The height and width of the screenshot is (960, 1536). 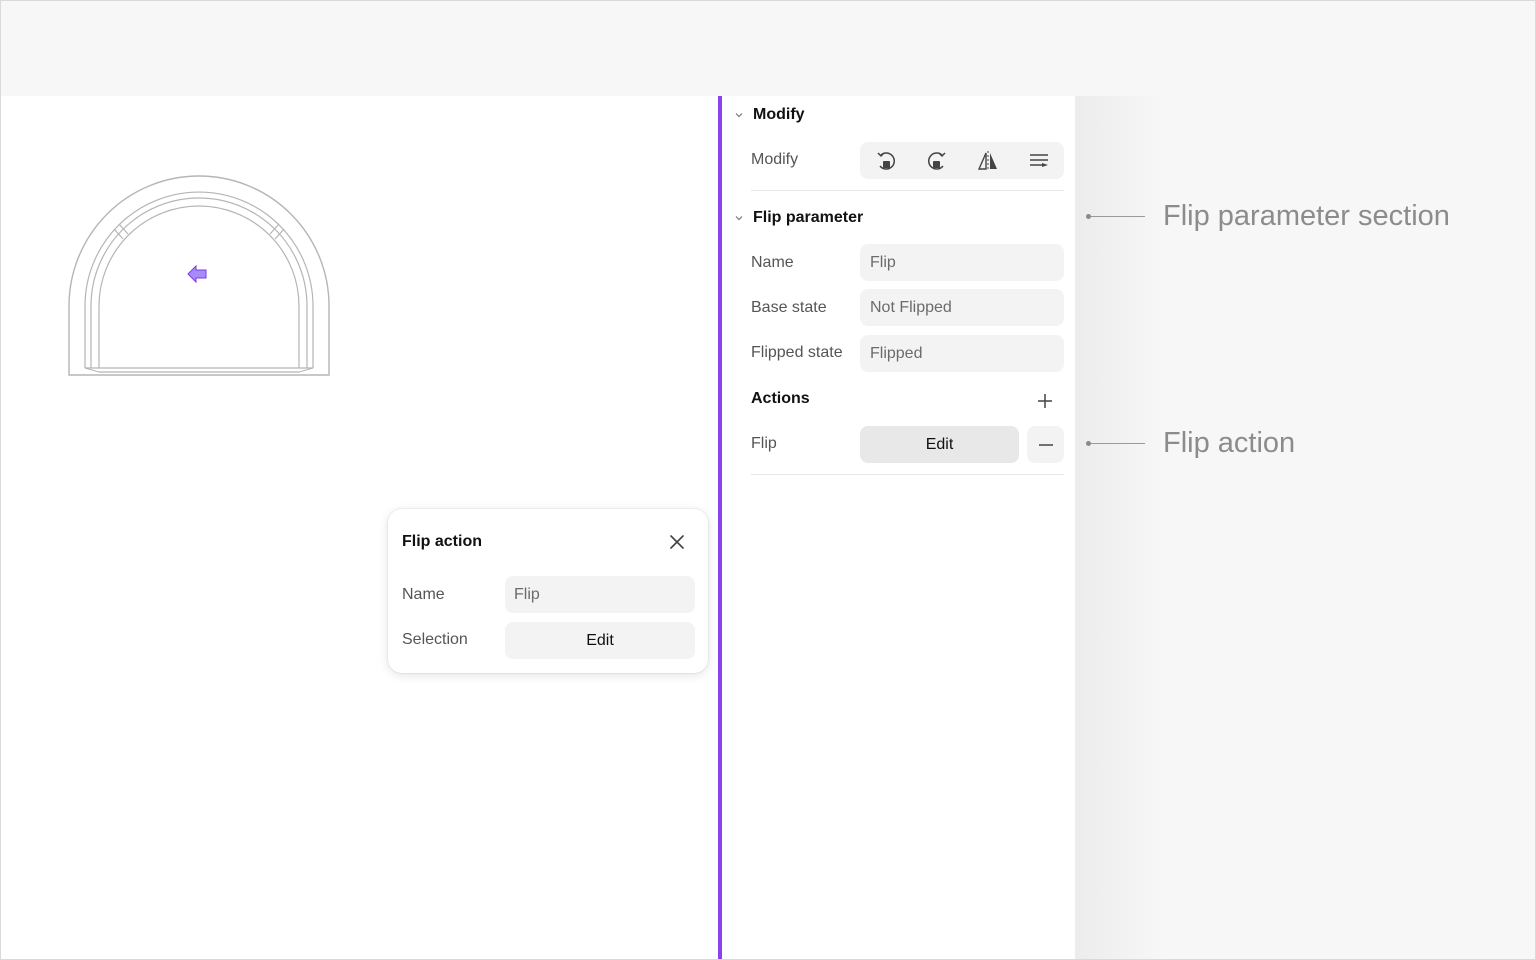 I want to click on action-item-label: Flip, so click(x=764, y=443).